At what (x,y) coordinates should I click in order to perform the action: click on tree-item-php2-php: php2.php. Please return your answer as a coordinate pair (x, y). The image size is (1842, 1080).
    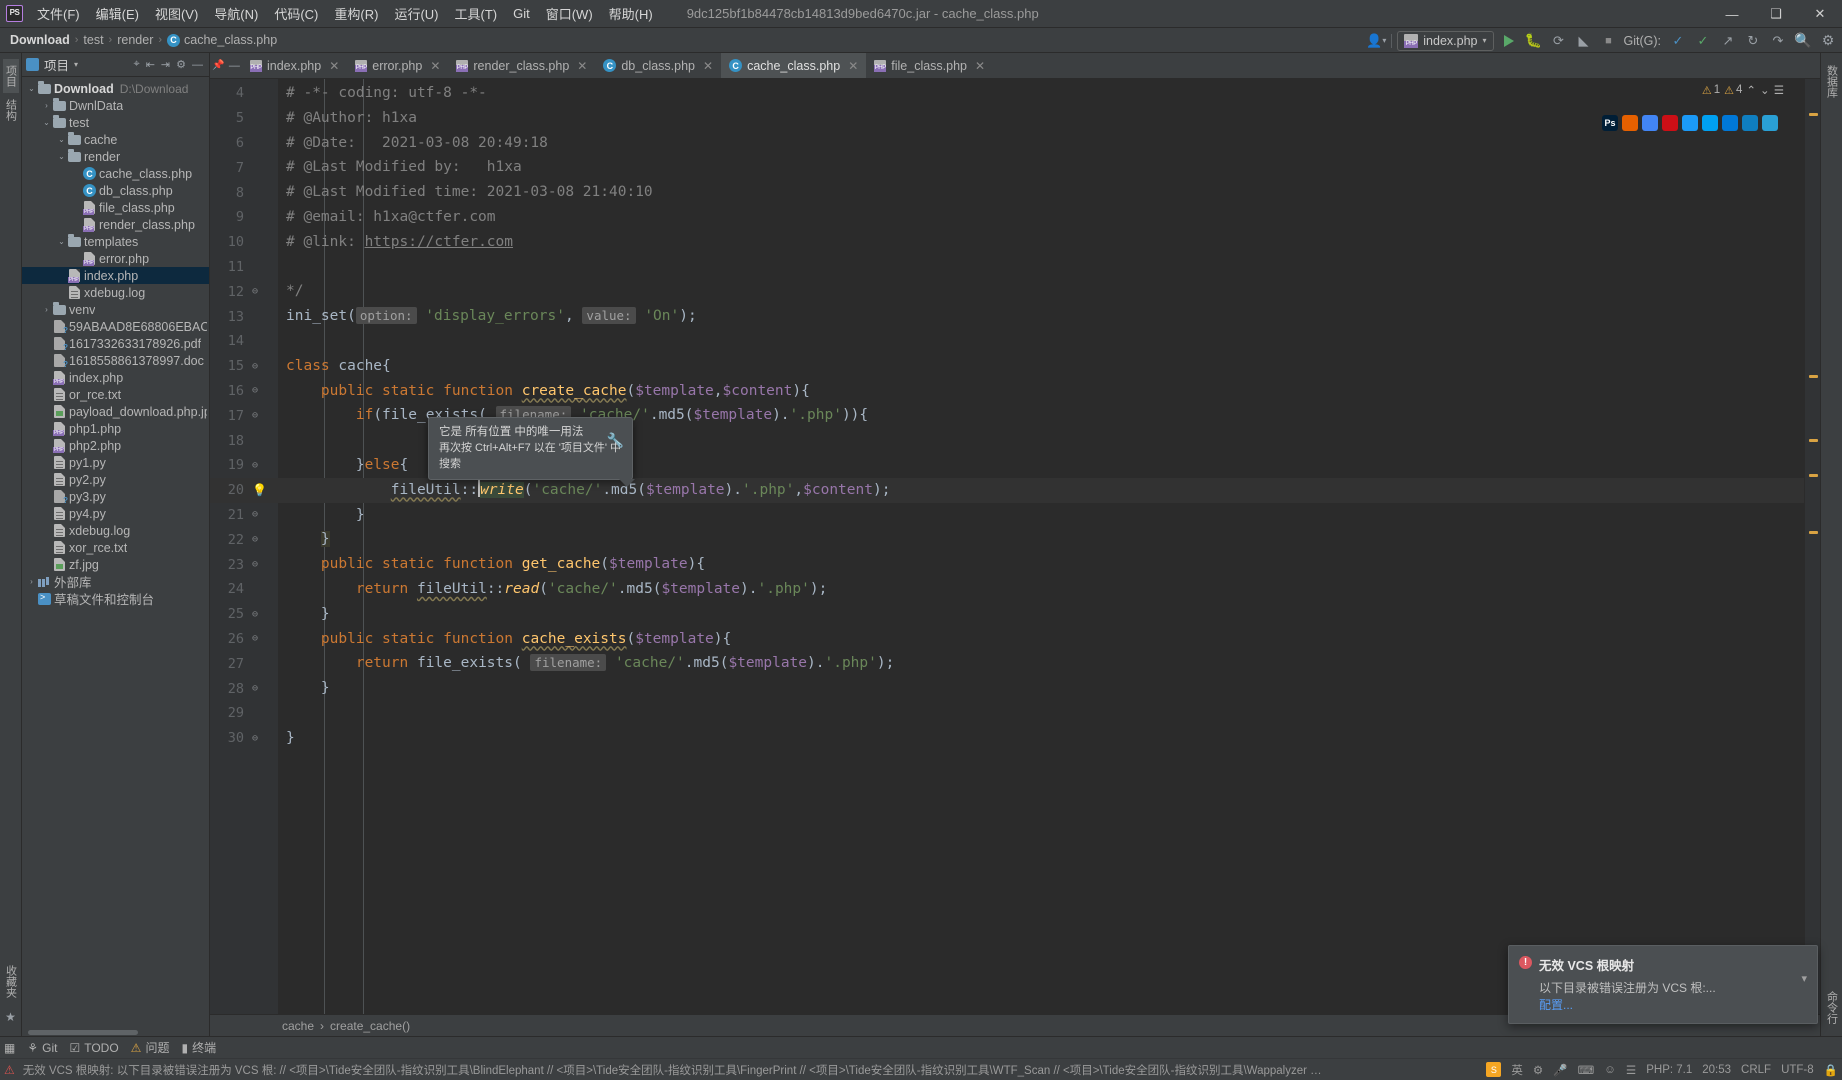
    Looking at the image, I should click on (115, 445).